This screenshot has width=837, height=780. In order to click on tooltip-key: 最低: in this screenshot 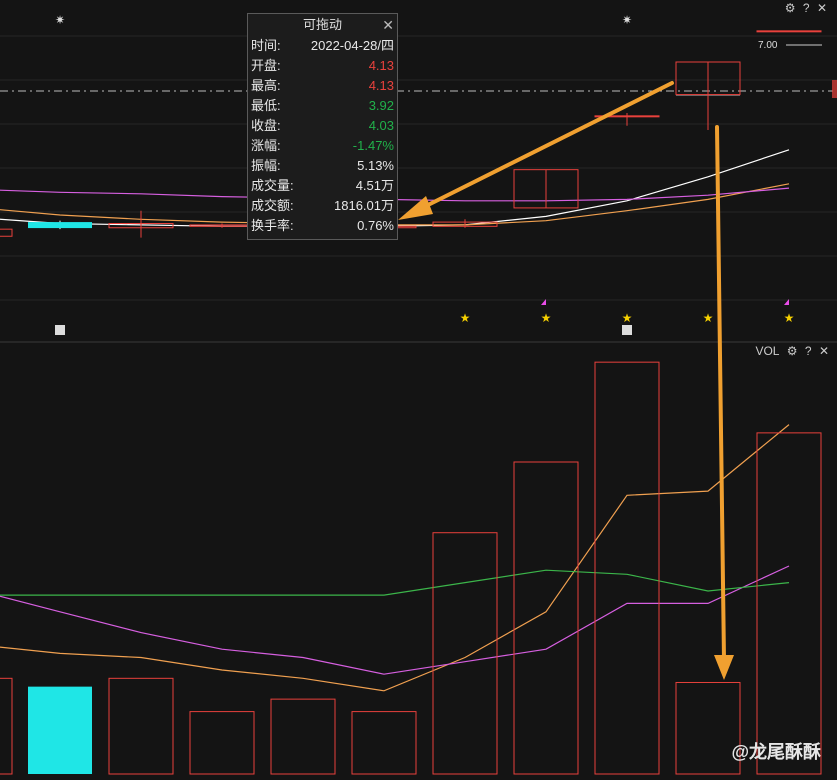, I will do `click(266, 105)`.